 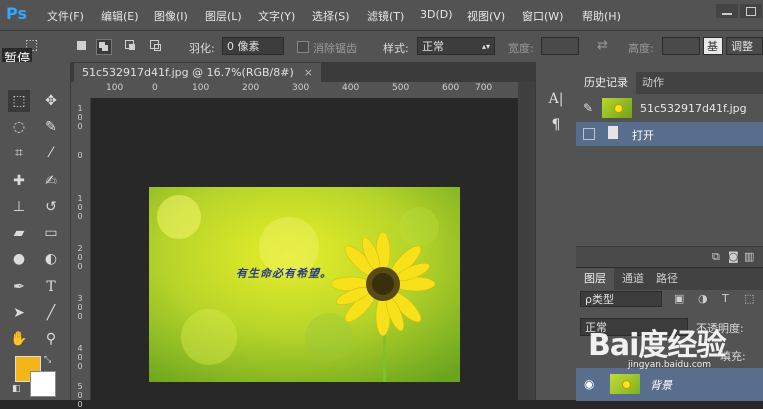 I want to click on step-checkbox, so click(x=589, y=134).